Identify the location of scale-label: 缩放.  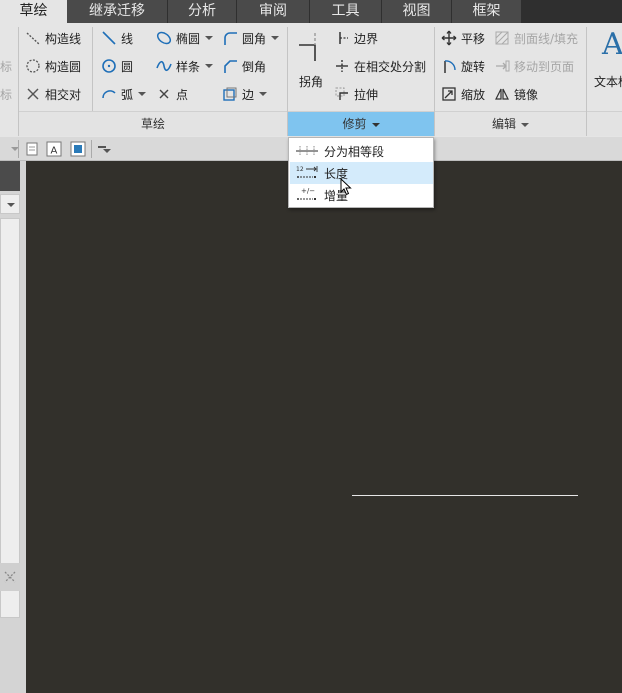
(473, 94).